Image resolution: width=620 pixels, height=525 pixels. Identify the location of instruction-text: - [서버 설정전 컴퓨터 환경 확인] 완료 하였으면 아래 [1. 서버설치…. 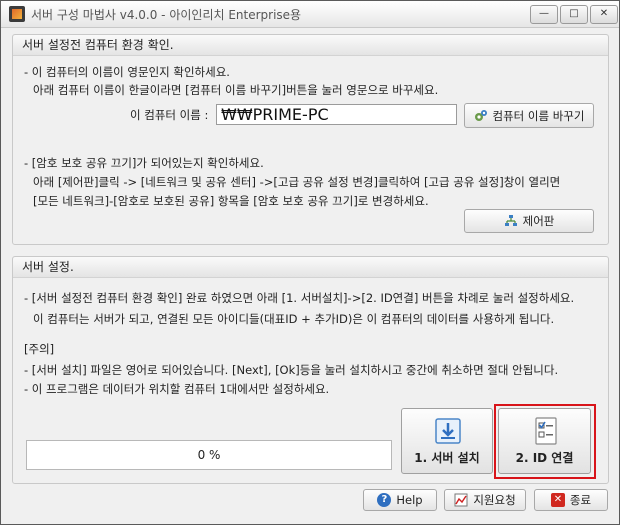
(299, 298).